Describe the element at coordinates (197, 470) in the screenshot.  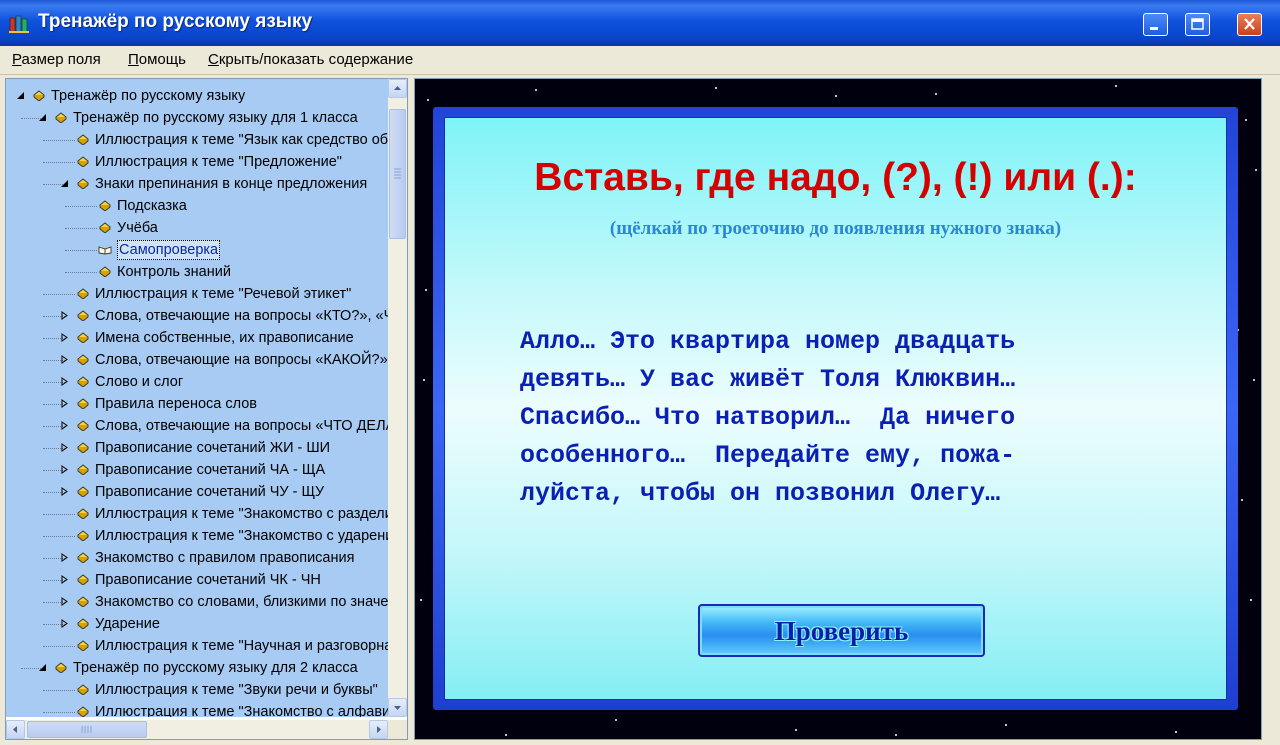
I see `tree-item: Правописание сочетаний ЧА - ЩА` at that location.